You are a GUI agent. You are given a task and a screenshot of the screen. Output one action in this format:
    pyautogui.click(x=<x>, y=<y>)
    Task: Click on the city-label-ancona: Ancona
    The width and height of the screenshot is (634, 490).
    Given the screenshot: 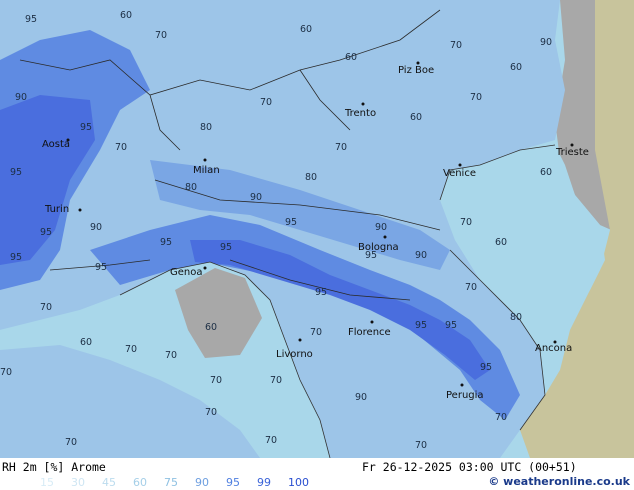 What is the action you would take?
    pyautogui.click(x=553, y=348)
    